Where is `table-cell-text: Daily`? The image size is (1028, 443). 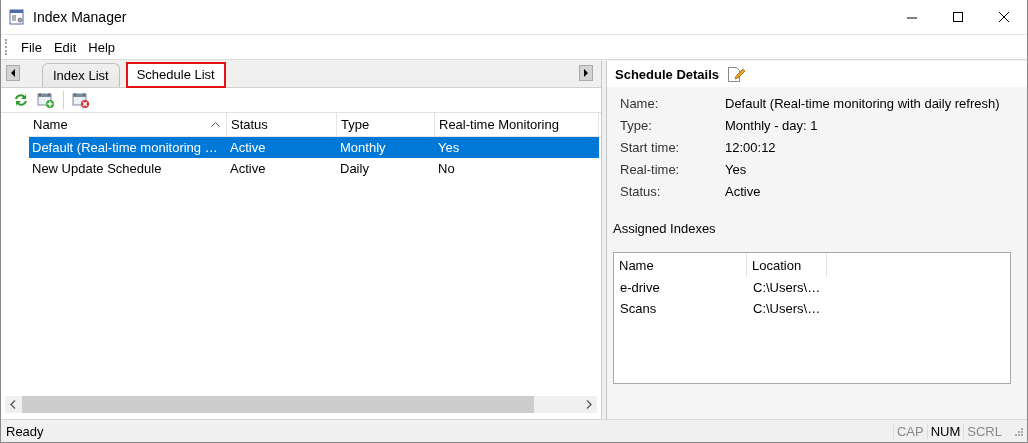 table-cell-text: Daily is located at coordinates (354, 169).